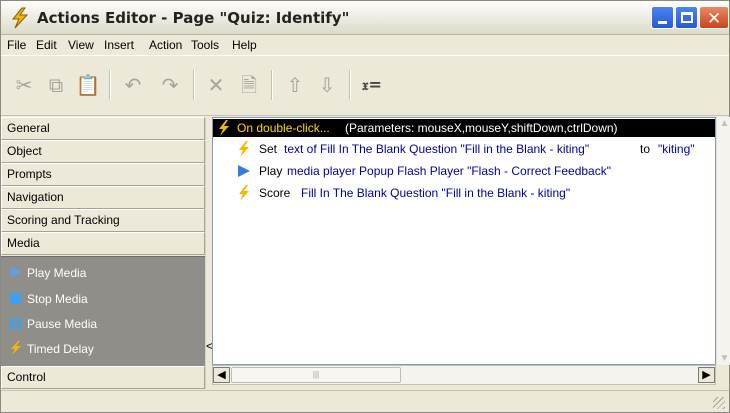 Image resolution: width=730 pixels, height=413 pixels. What do you see at coordinates (327, 85) in the screenshot?
I see `move-down-icon: ⇩` at bounding box center [327, 85].